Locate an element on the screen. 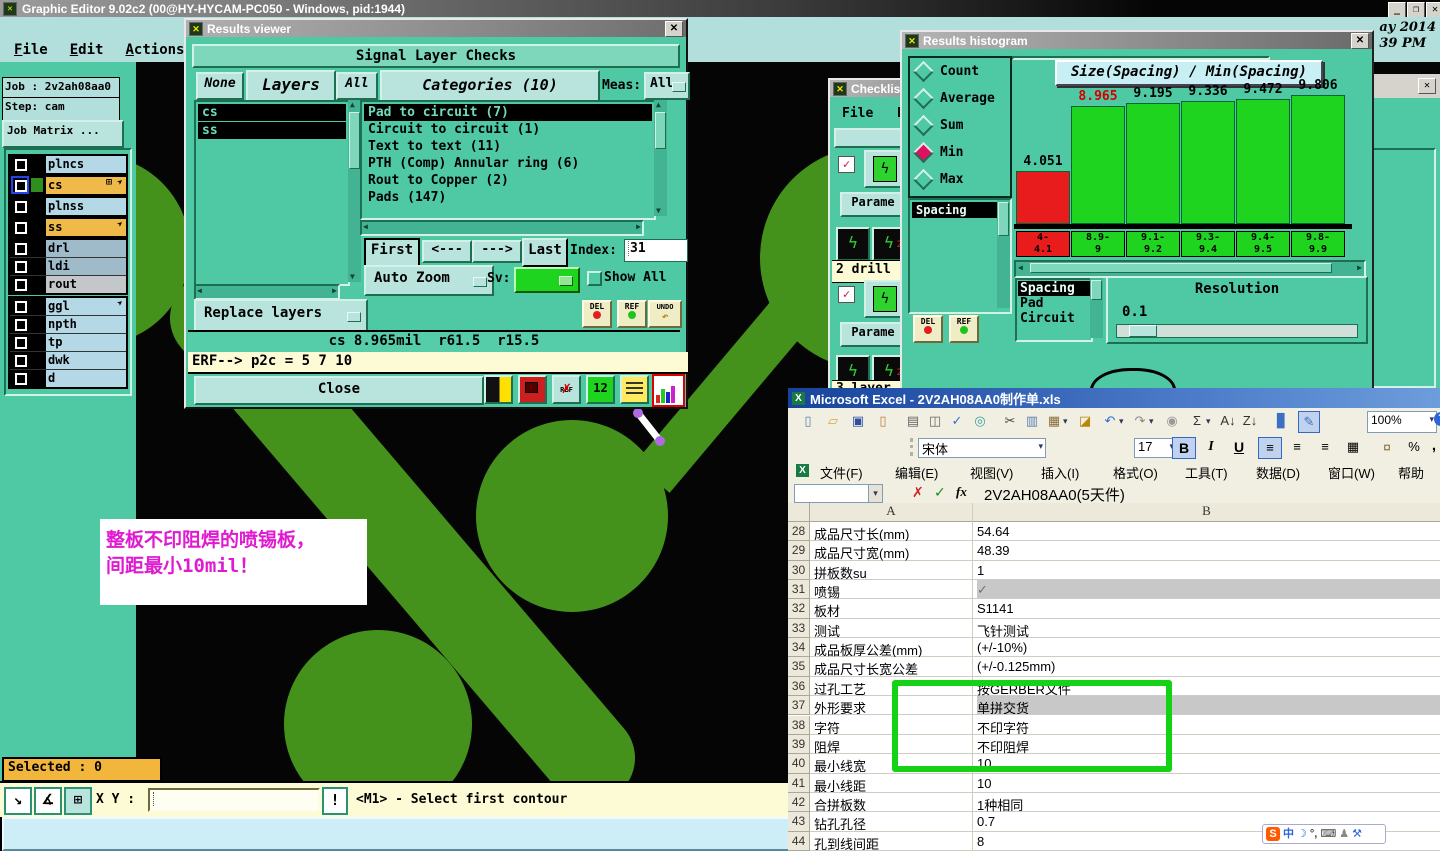  layer-name: tp is located at coordinates (86, 342).